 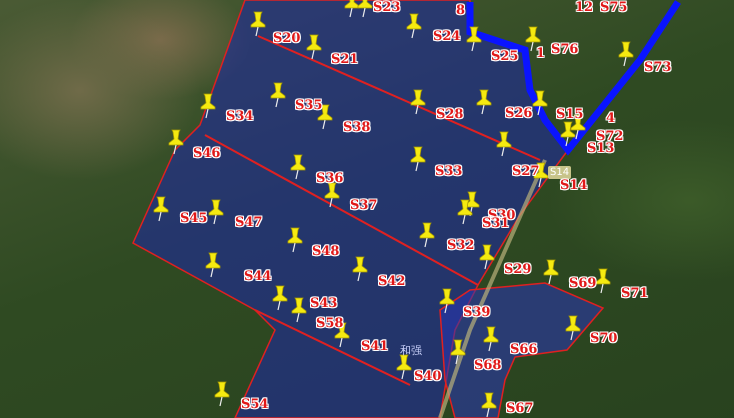 What do you see at coordinates (488, 366) in the screenshot?
I see `map-label: S68` at bounding box center [488, 366].